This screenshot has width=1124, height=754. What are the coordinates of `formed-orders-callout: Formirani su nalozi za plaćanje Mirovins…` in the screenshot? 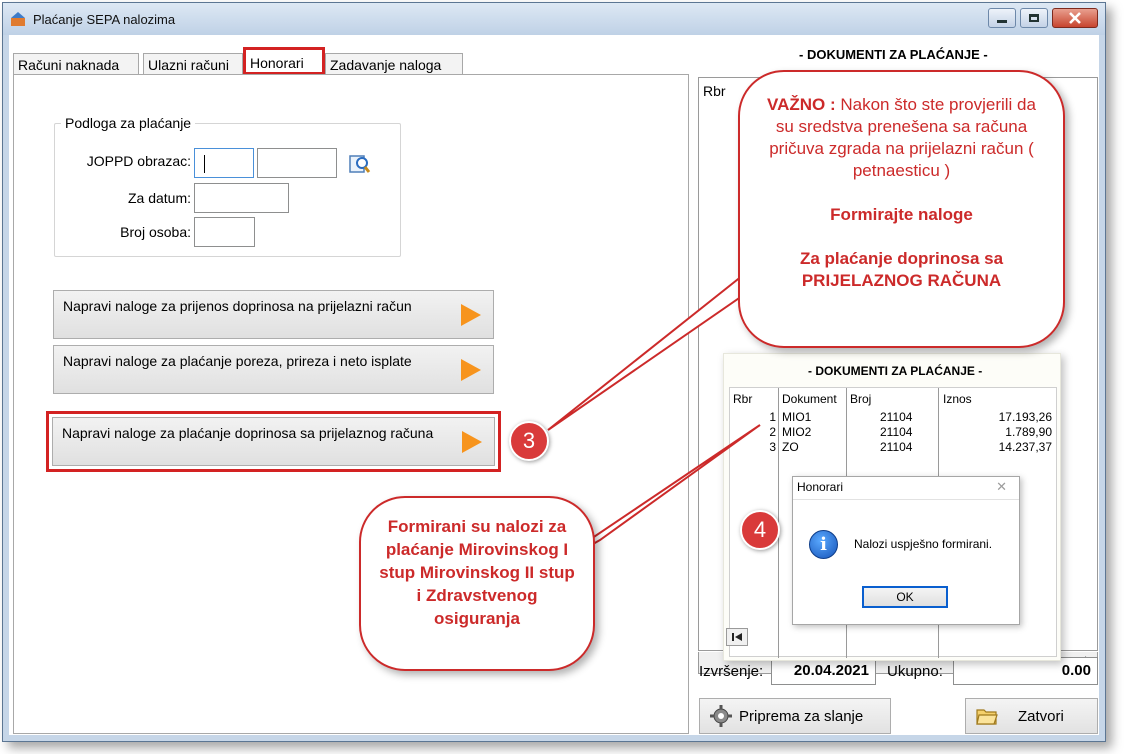 It's located at (477, 583).